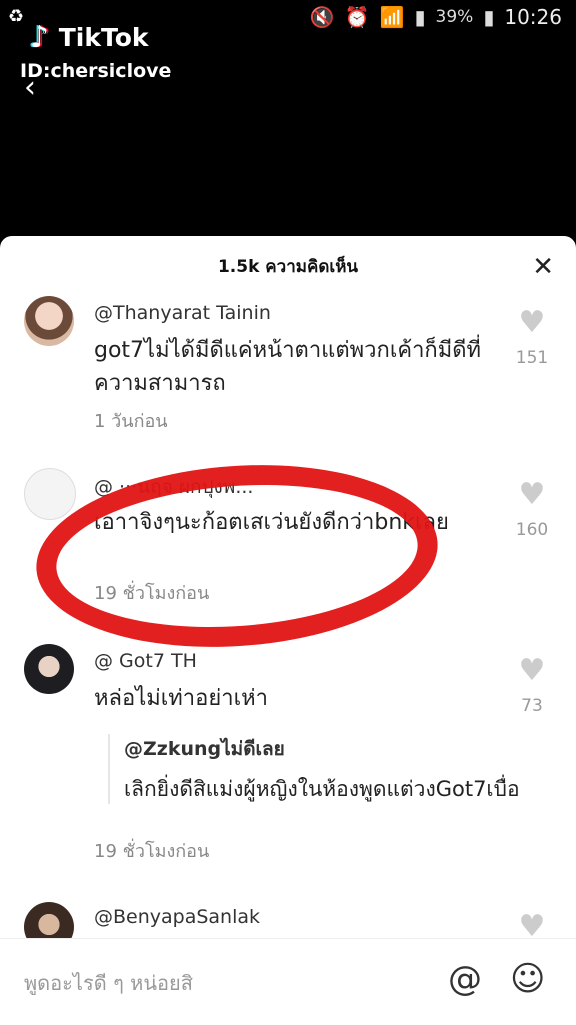 The height and width of the screenshot is (1025, 576). Describe the element at coordinates (288, 981) in the screenshot. I see `comment-input-bar: พูดอะไรดี ๆ หน่อยสิ @ ☺` at that location.